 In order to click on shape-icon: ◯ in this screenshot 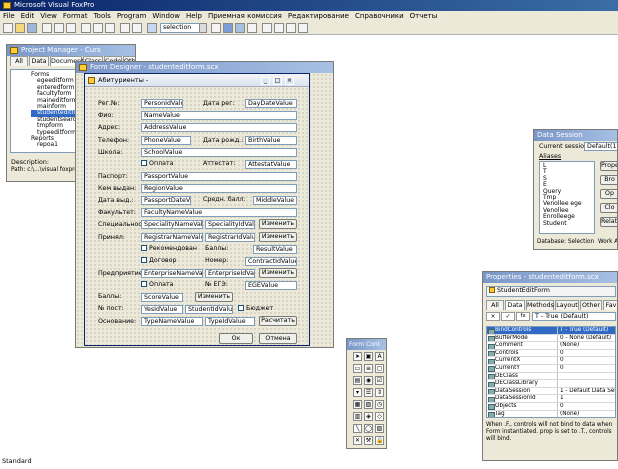, I will do `click(368, 428)`.